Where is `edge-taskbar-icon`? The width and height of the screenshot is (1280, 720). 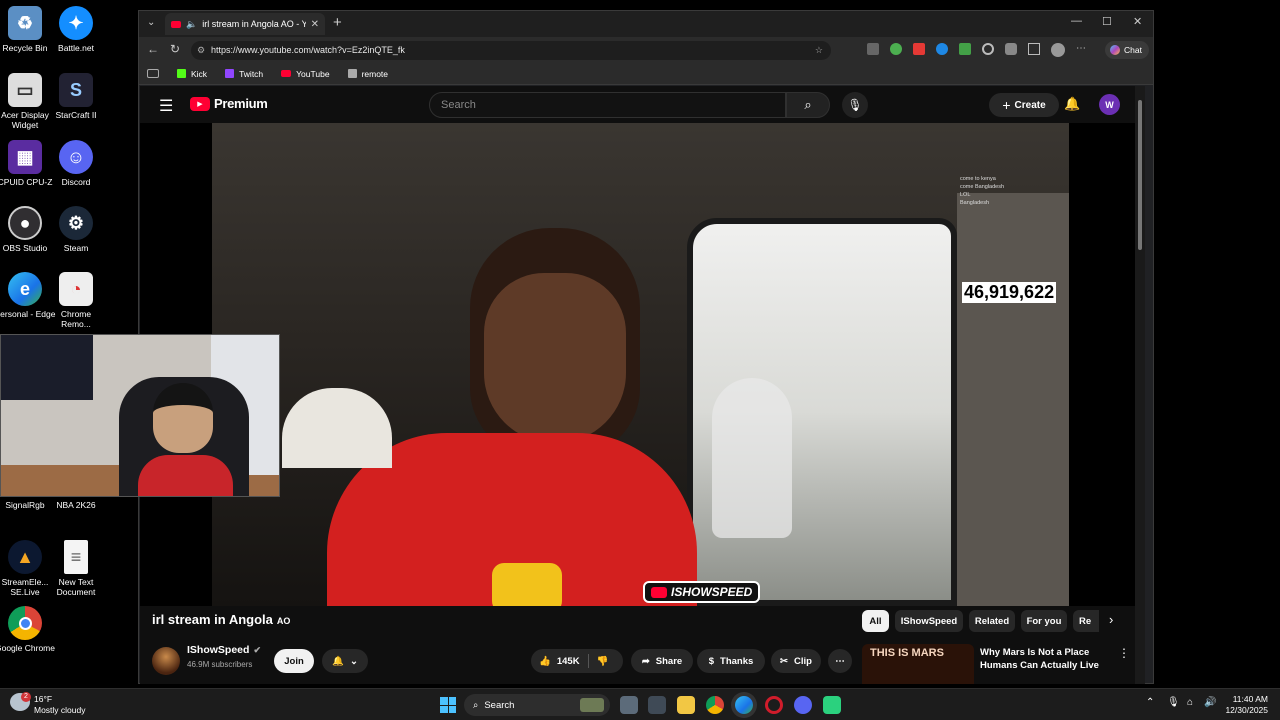
edge-taskbar-icon is located at coordinates (744, 705).